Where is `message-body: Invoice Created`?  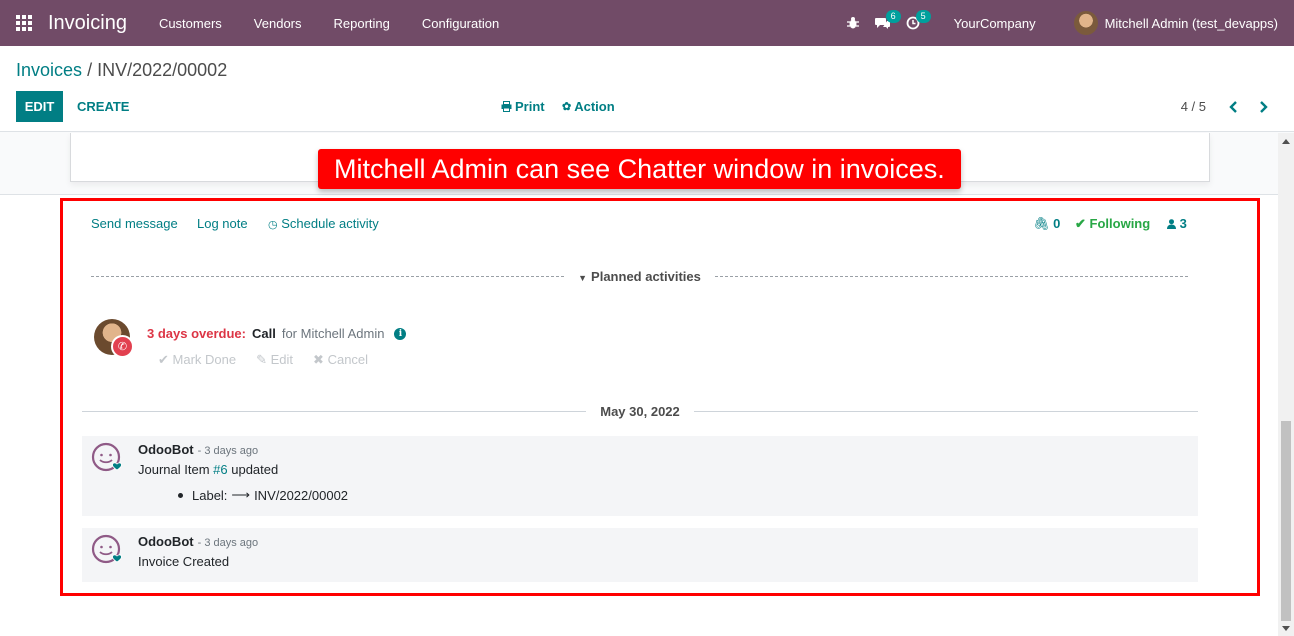
message-body: Invoice Created is located at coordinates (184, 561).